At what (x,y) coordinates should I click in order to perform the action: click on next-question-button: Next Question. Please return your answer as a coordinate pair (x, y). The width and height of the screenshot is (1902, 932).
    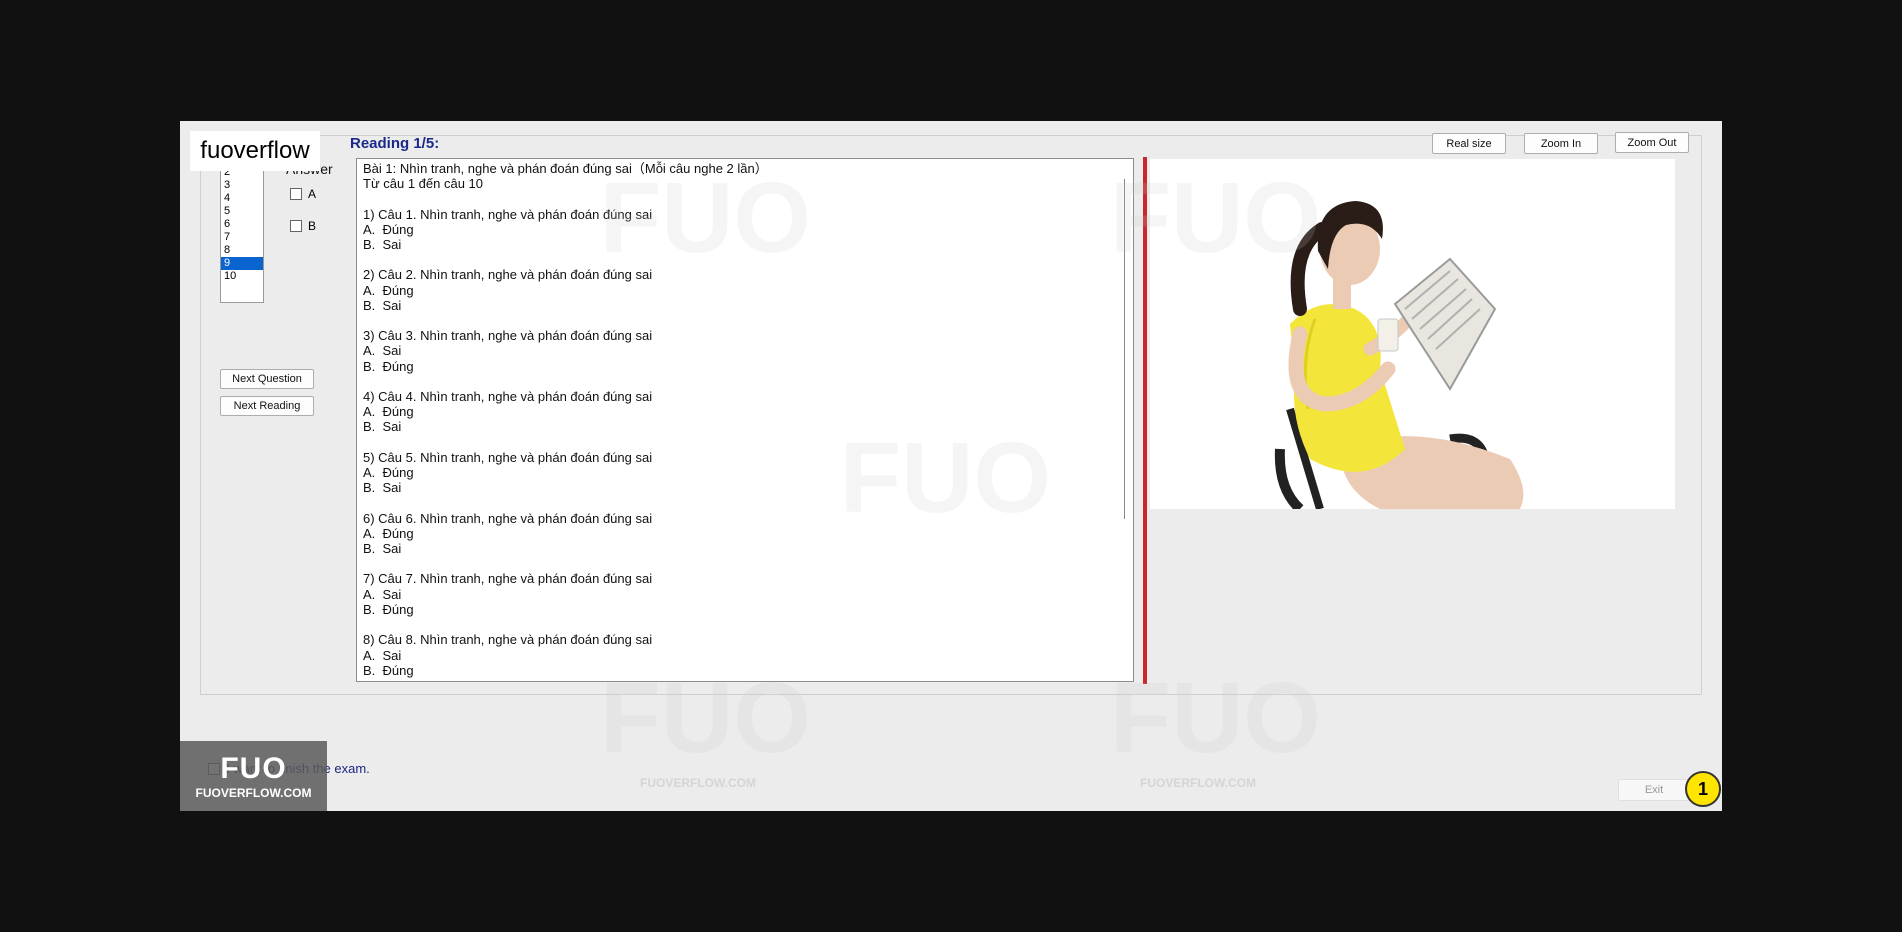
    Looking at the image, I should click on (267, 379).